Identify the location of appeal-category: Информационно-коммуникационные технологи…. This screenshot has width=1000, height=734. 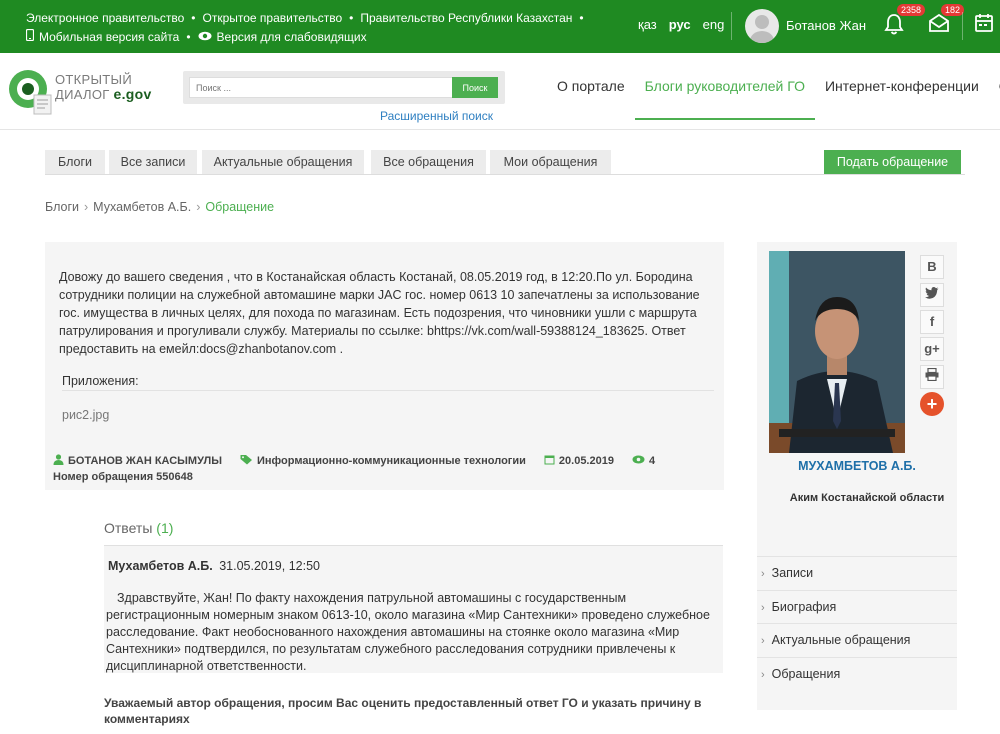
(391, 461).